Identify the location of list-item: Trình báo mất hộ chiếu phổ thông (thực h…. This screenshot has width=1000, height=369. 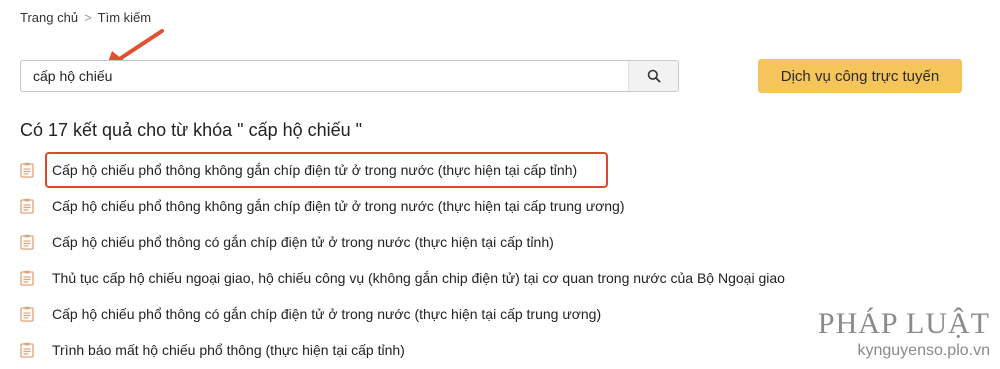
(402, 350).